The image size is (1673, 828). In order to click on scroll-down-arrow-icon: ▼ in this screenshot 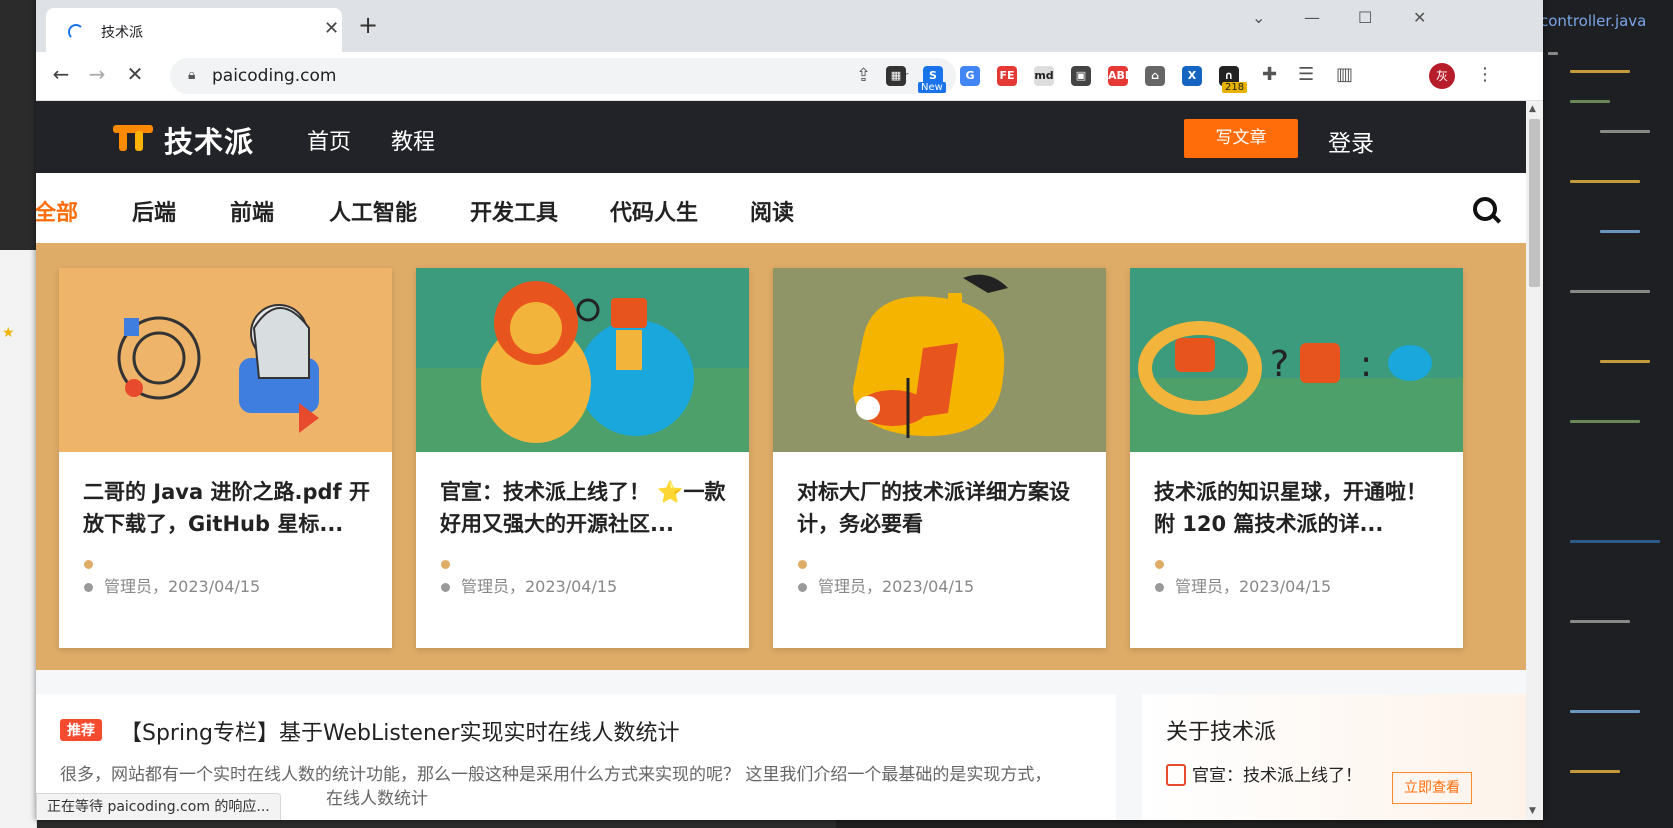, I will do `click(1532, 811)`.